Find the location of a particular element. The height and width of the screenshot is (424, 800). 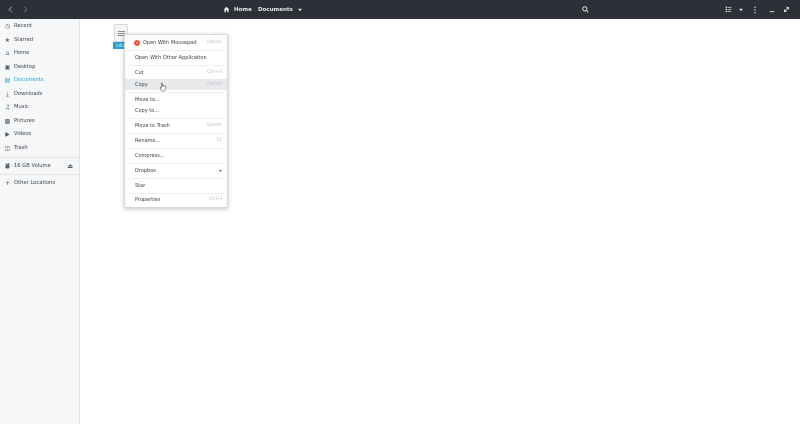

trash-icon: ◫ is located at coordinates (7, 148).